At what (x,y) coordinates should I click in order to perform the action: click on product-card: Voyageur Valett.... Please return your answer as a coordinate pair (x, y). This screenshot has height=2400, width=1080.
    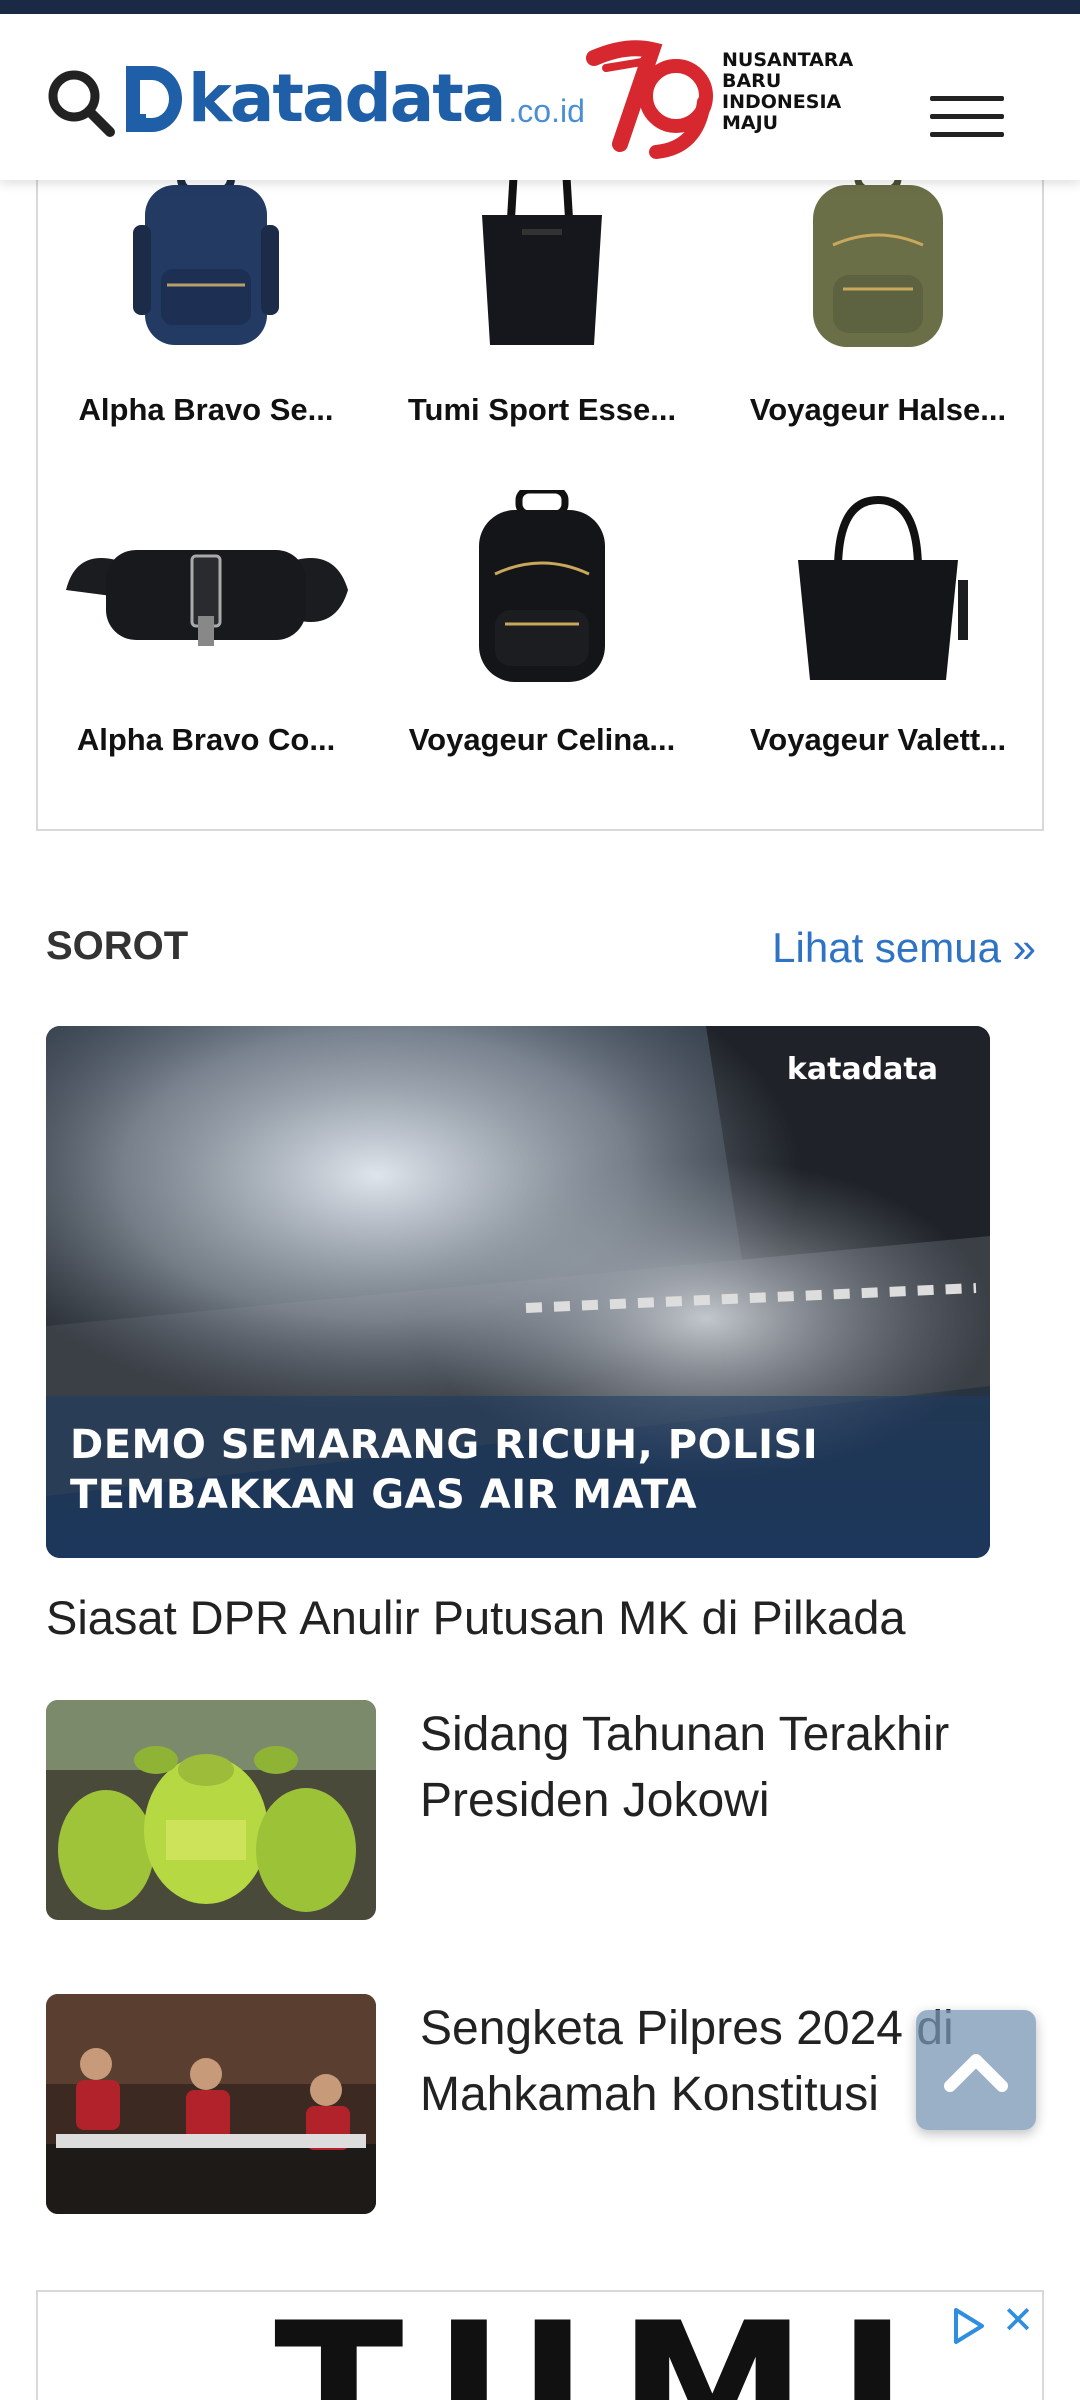
    Looking at the image, I should click on (878, 619).